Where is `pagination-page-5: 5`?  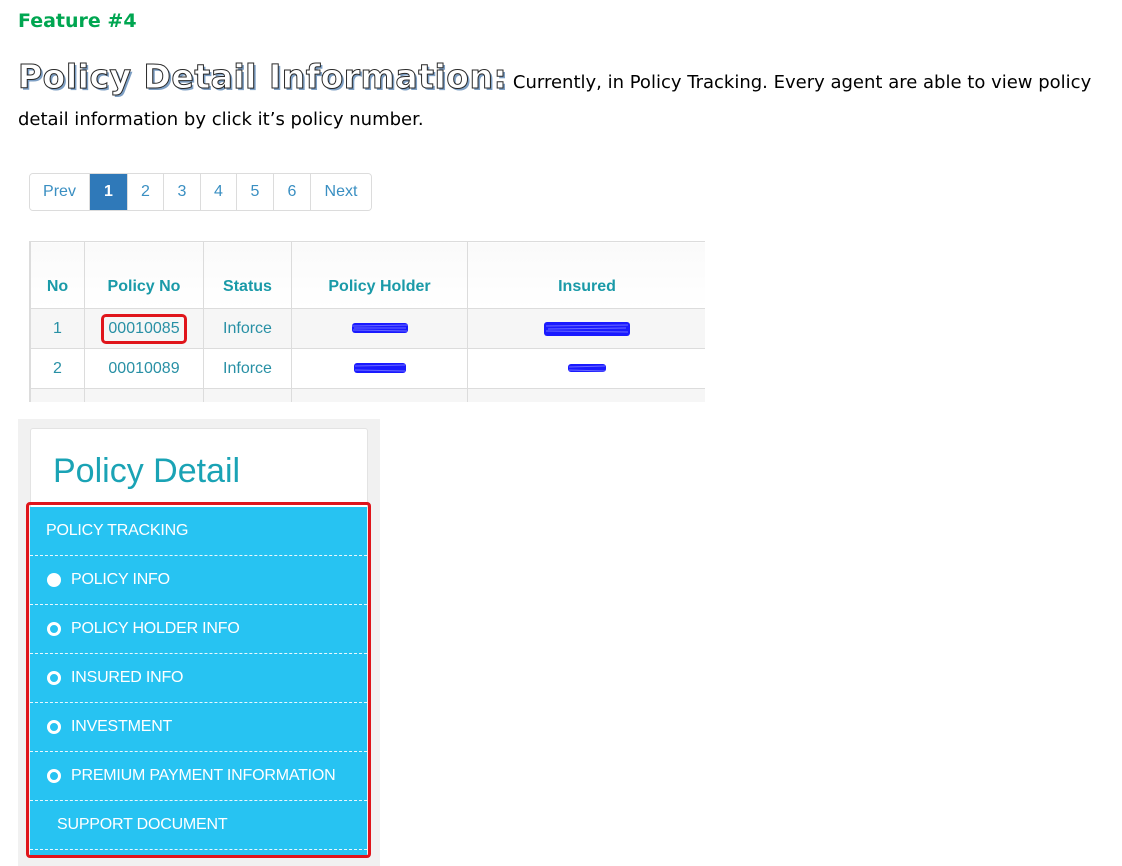
pagination-page-5: 5 is located at coordinates (255, 192).